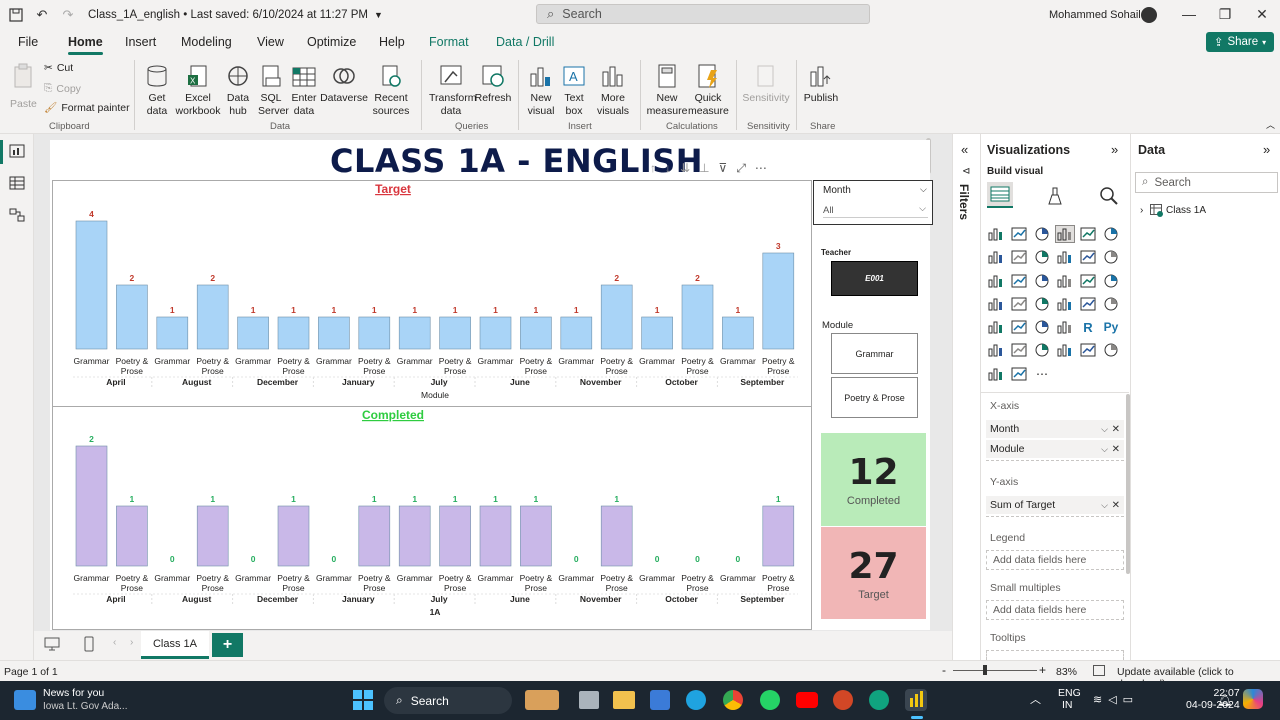  What do you see at coordinates (16, 15) in the screenshot?
I see `save-icon` at bounding box center [16, 15].